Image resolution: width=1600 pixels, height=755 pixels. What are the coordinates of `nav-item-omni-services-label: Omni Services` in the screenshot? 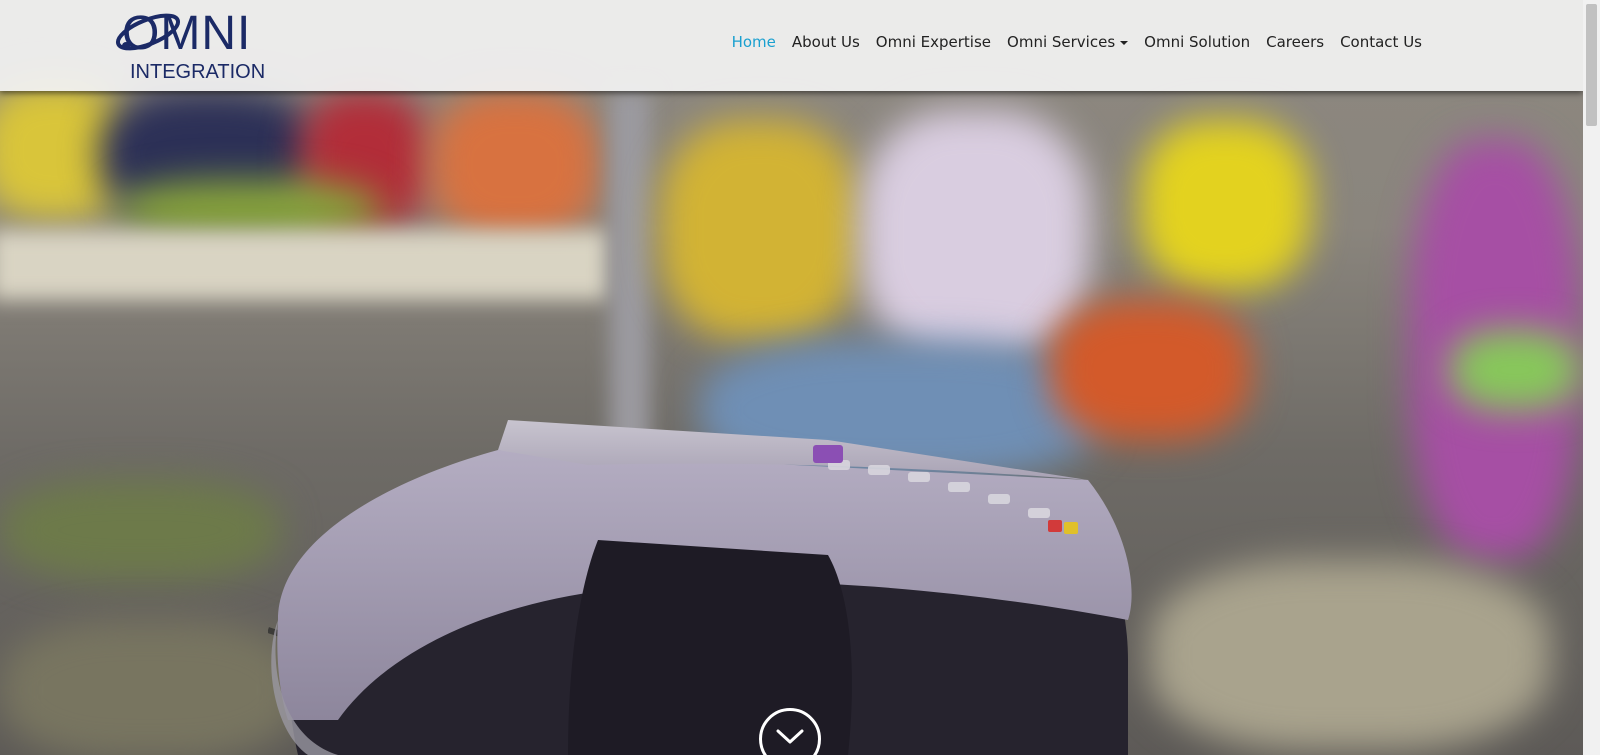 It's located at (1061, 42).